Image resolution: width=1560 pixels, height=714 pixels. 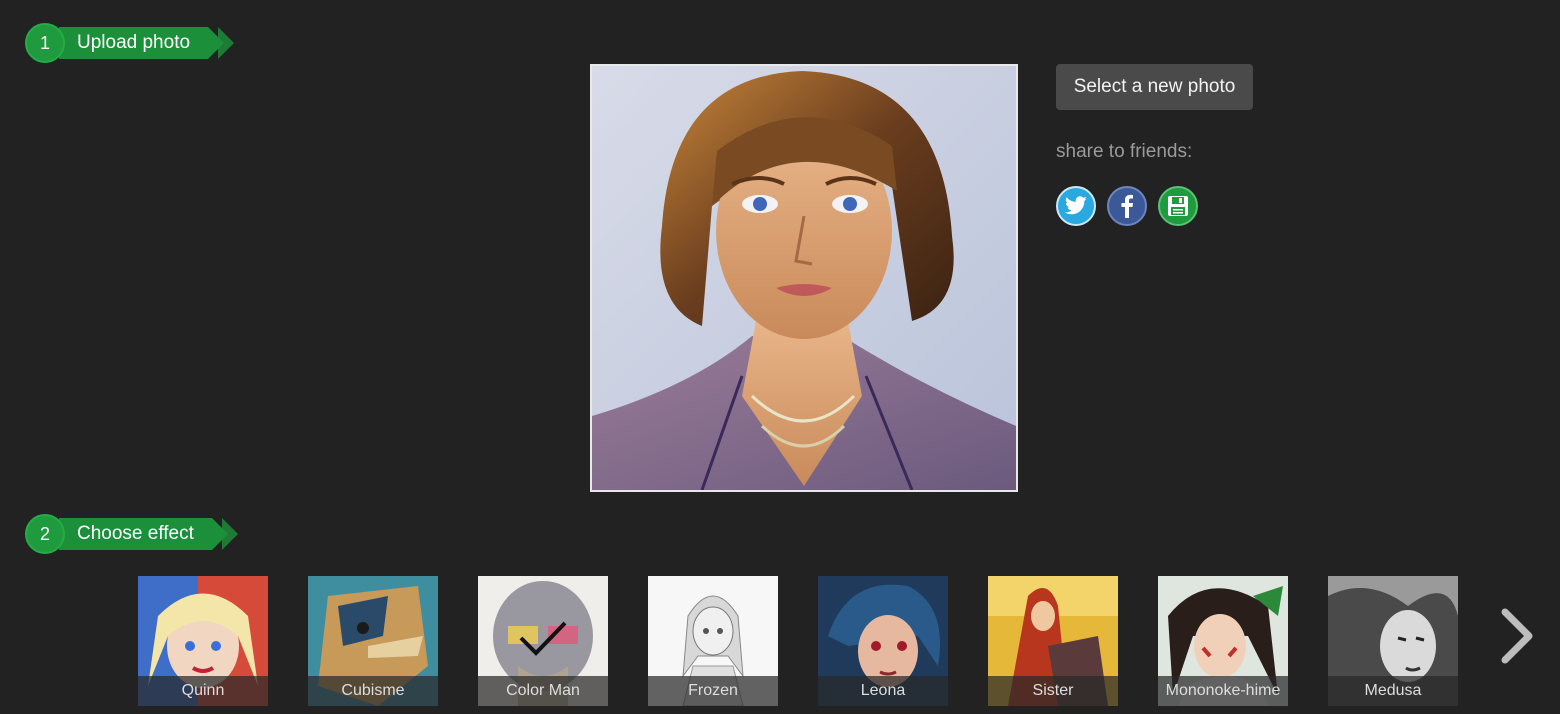 What do you see at coordinates (1076, 206) in the screenshot?
I see `twitter-icon` at bounding box center [1076, 206].